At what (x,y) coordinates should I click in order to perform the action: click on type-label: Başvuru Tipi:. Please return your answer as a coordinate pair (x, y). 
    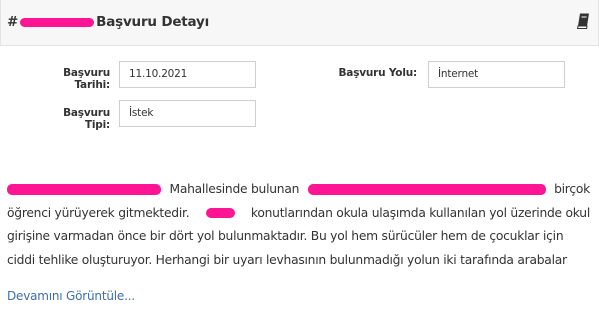
    Looking at the image, I should click on (86, 119).